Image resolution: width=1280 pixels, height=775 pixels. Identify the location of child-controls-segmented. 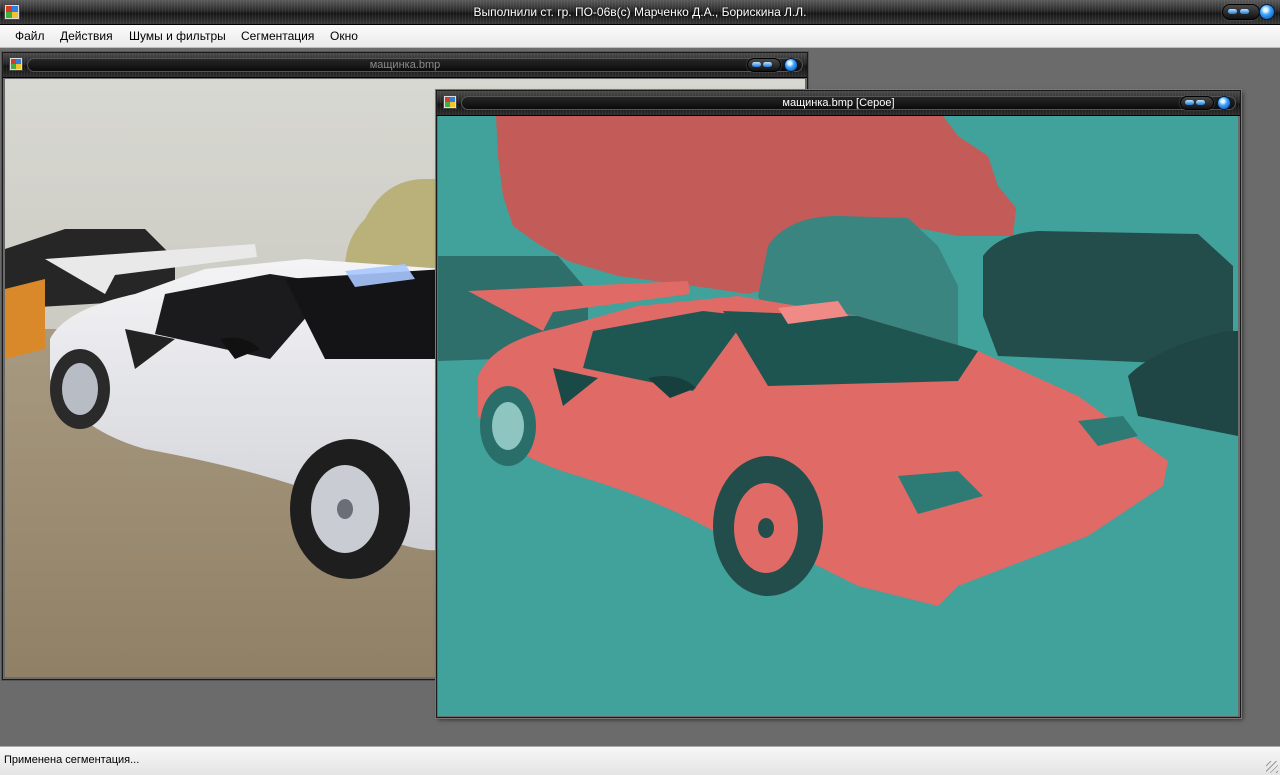
(1197, 103).